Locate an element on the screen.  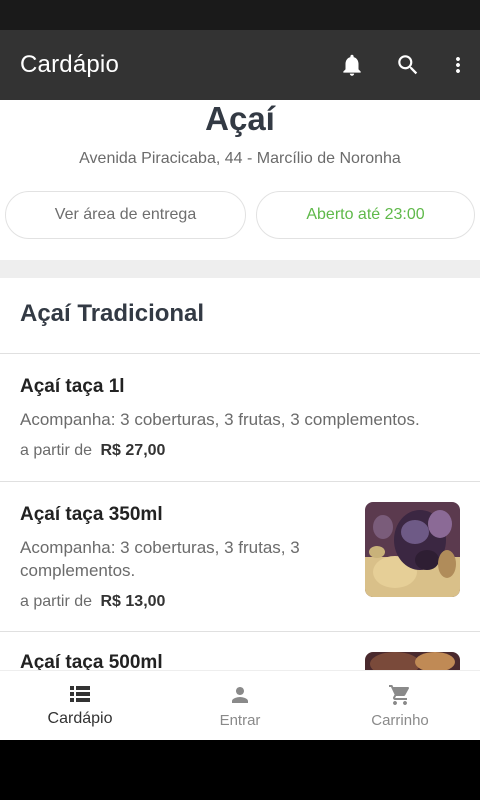
nav-label: Carrinho is located at coordinates (400, 720).